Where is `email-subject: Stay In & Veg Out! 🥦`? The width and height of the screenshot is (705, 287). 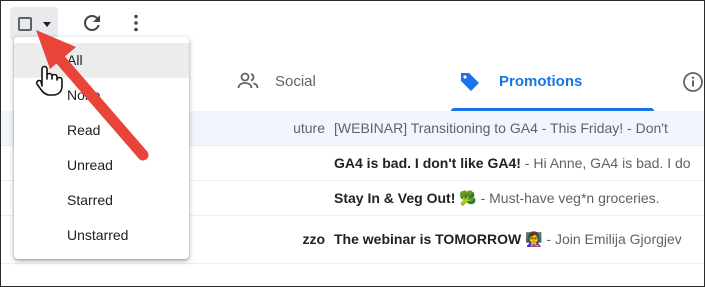 email-subject: Stay In & Veg Out! 🥦 is located at coordinates (405, 198).